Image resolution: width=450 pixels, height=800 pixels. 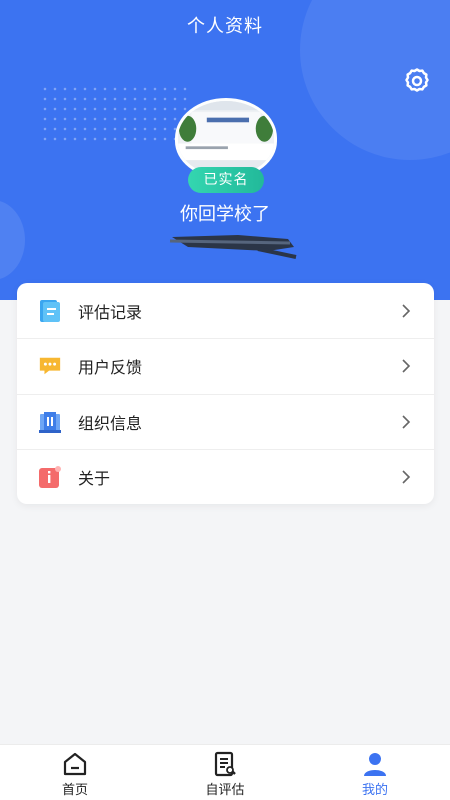 What do you see at coordinates (226, 180) in the screenshot?
I see `verified-badge: 已实名` at bounding box center [226, 180].